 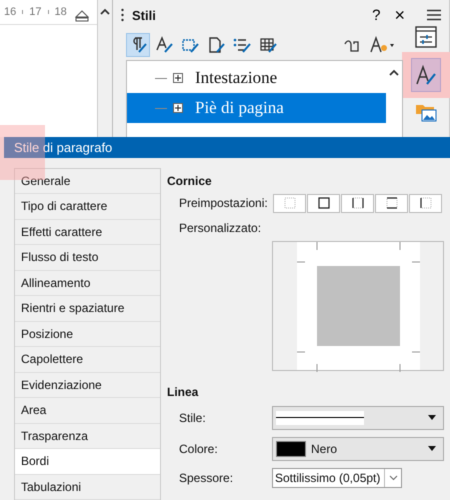 What do you see at coordinates (256, 78) in the screenshot?
I see `tree-item: Intestazione` at bounding box center [256, 78].